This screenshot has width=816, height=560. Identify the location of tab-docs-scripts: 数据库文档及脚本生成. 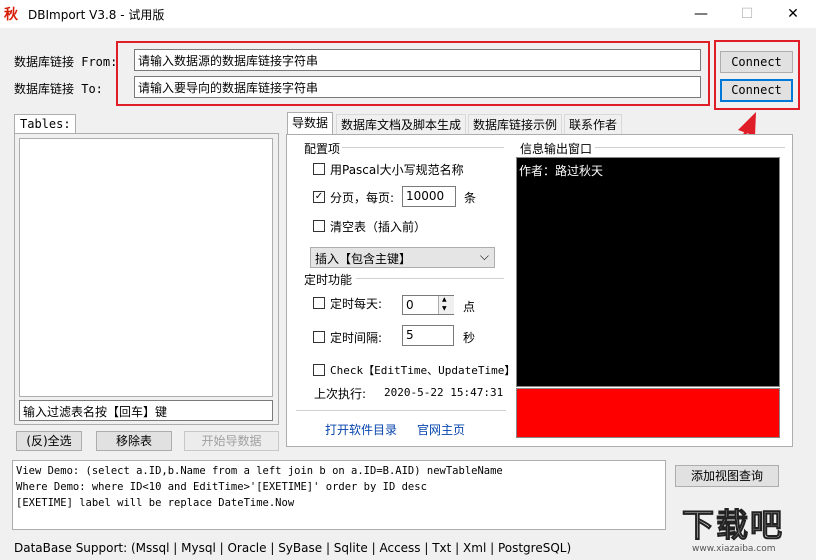
(401, 124).